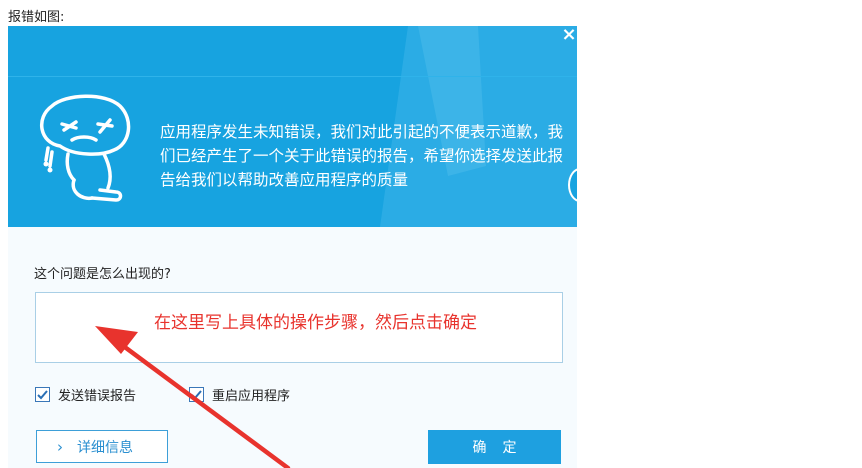 Image resolution: width=862 pixels, height=468 pixels. Describe the element at coordinates (105, 447) in the screenshot. I see `details-label: 详细信息` at that location.